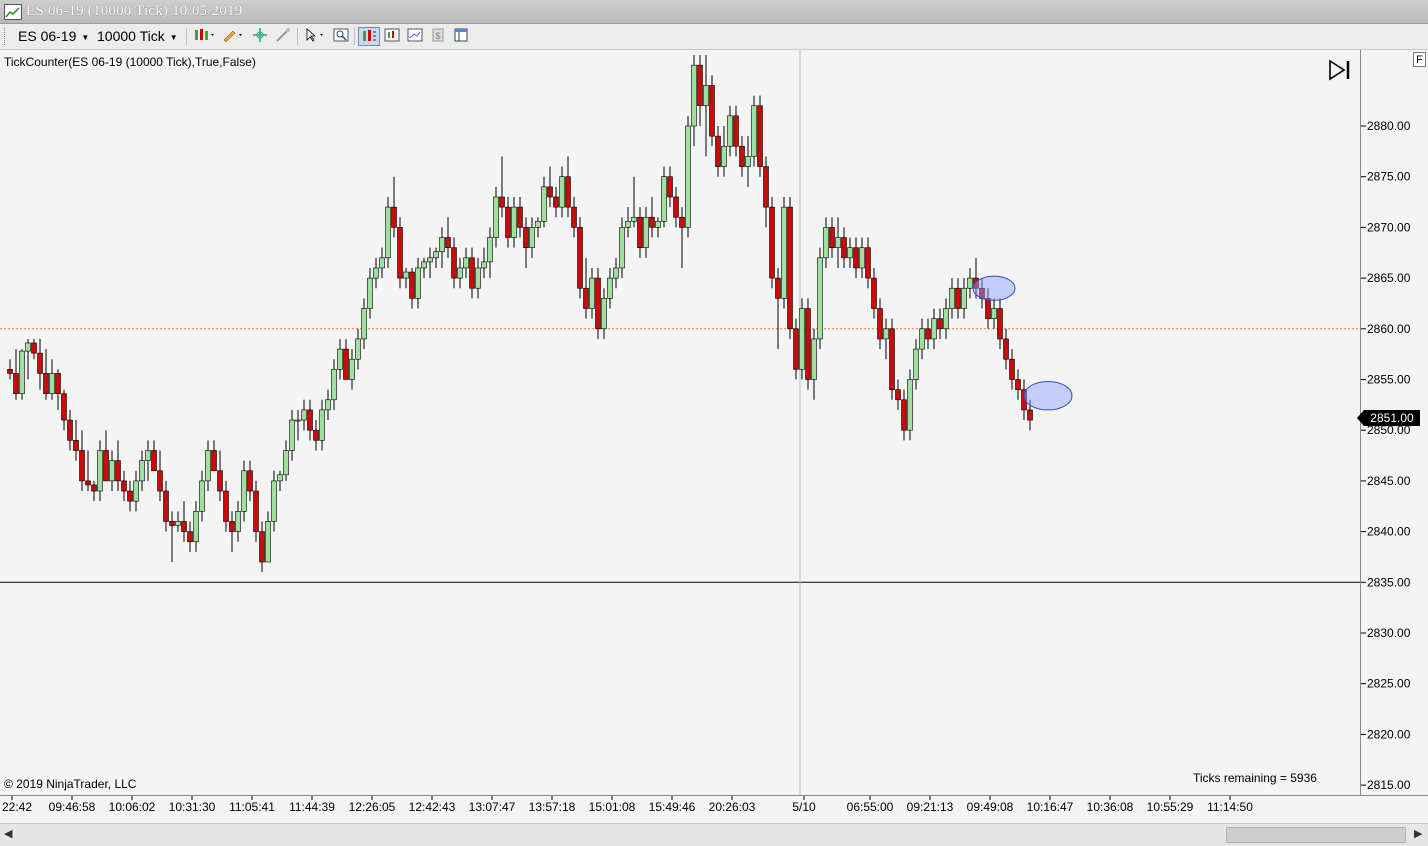 This screenshot has width=1428, height=846. What do you see at coordinates (732, 807) in the screenshot?
I see `time-tick-label: 20:26:03` at bounding box center [732, 807].